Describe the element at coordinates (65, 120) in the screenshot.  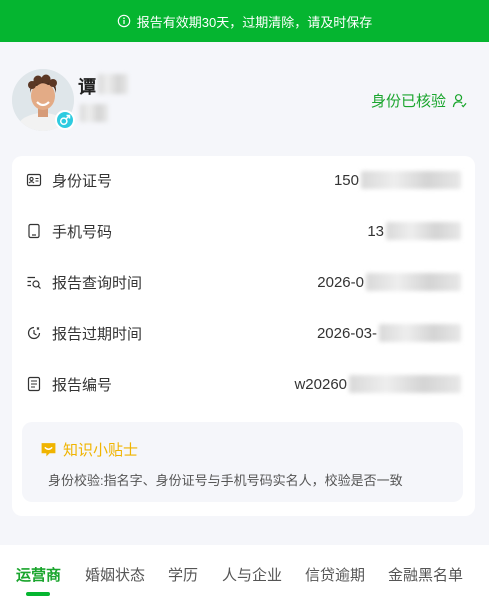
I see `male-icon` at that location.